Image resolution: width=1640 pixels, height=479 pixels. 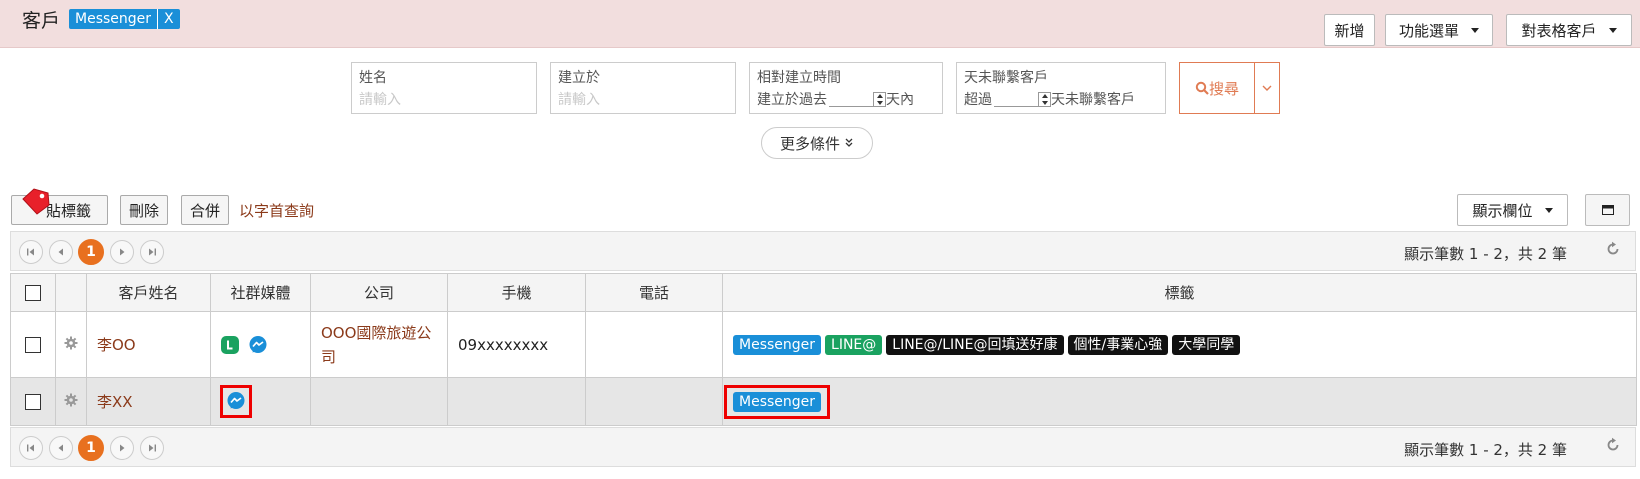 I want to click on tag-chip: LINE@, so click(x=854, y=344).